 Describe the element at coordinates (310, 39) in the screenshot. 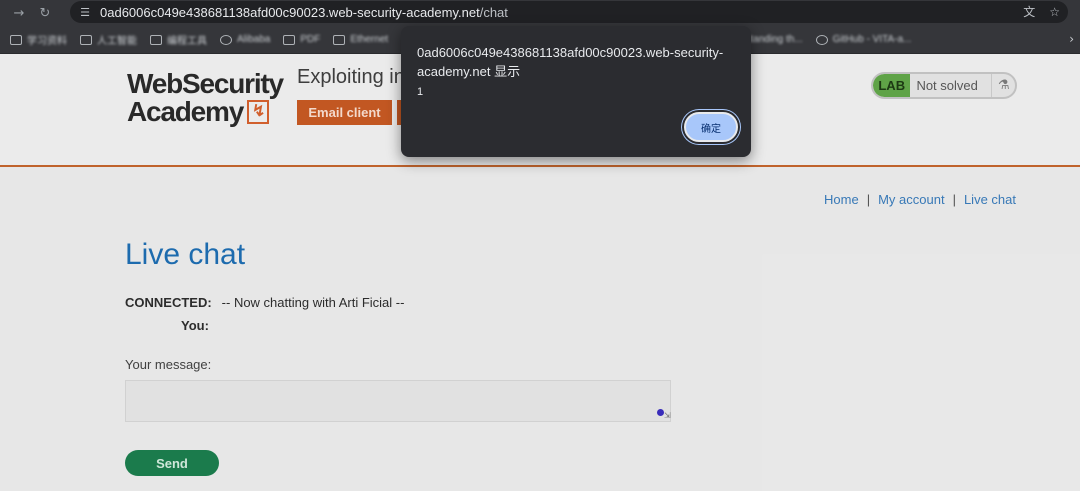

I see `bookmark-label: PDF` at that location.